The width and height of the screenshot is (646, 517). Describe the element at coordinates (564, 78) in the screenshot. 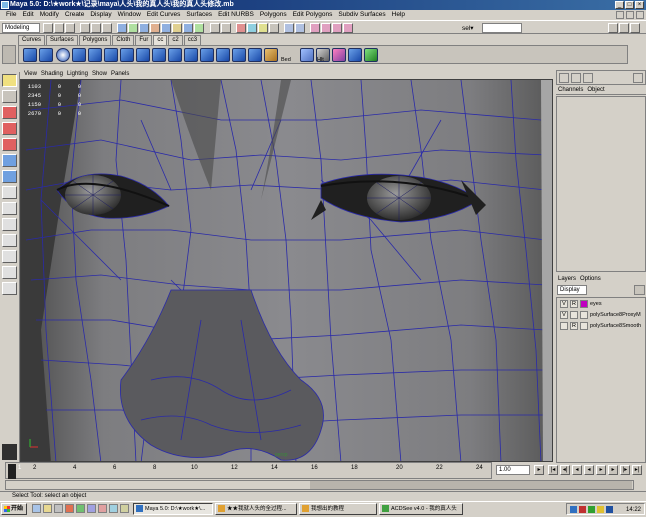

I see `channel-box-mode-icon` at that location.